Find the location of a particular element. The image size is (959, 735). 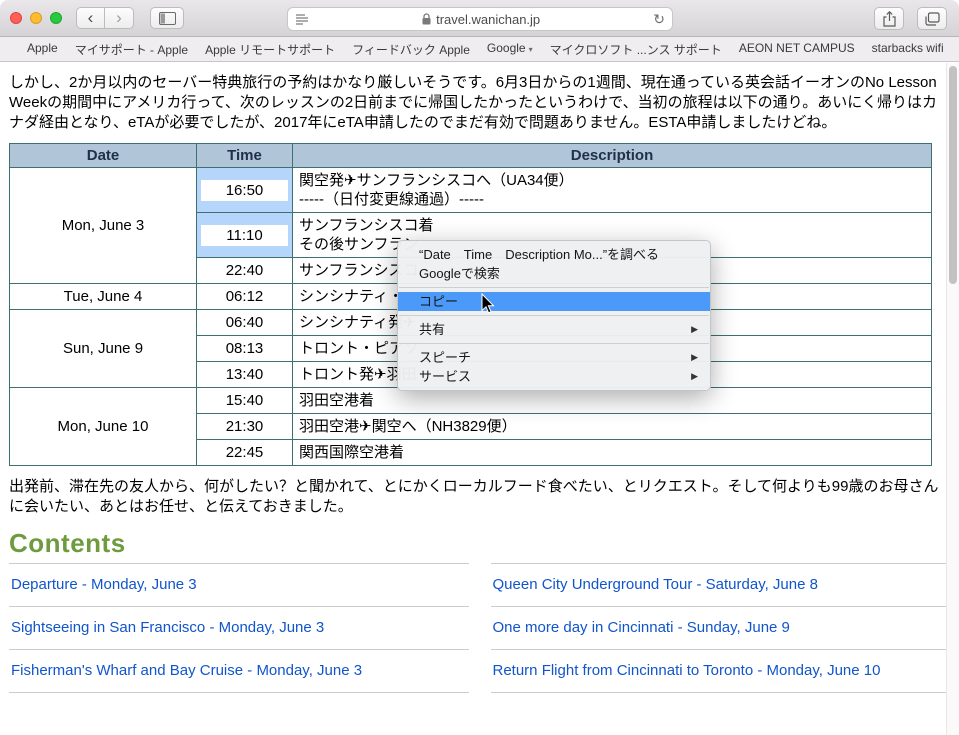

table-header-row: Date Time Description is located at coordinates (470, 155).